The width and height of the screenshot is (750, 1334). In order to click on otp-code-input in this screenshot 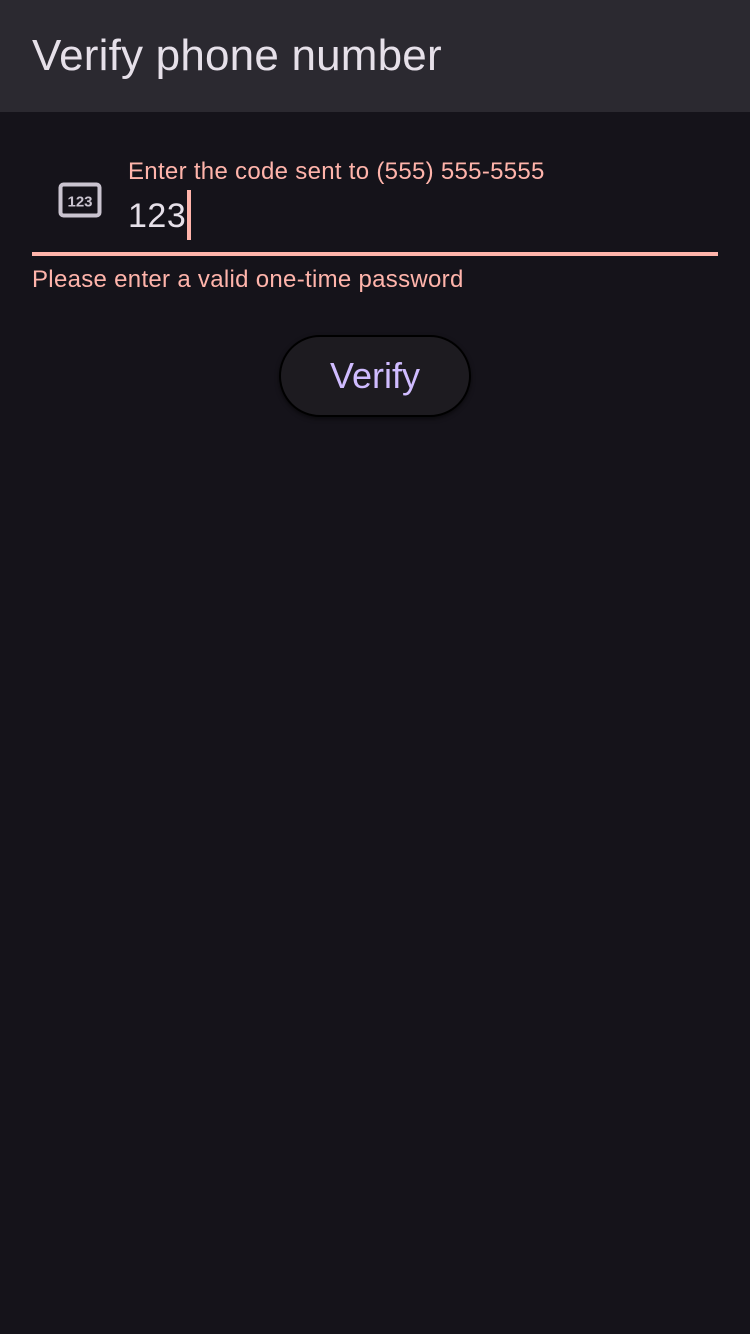, I will do `click(418, 216)`.